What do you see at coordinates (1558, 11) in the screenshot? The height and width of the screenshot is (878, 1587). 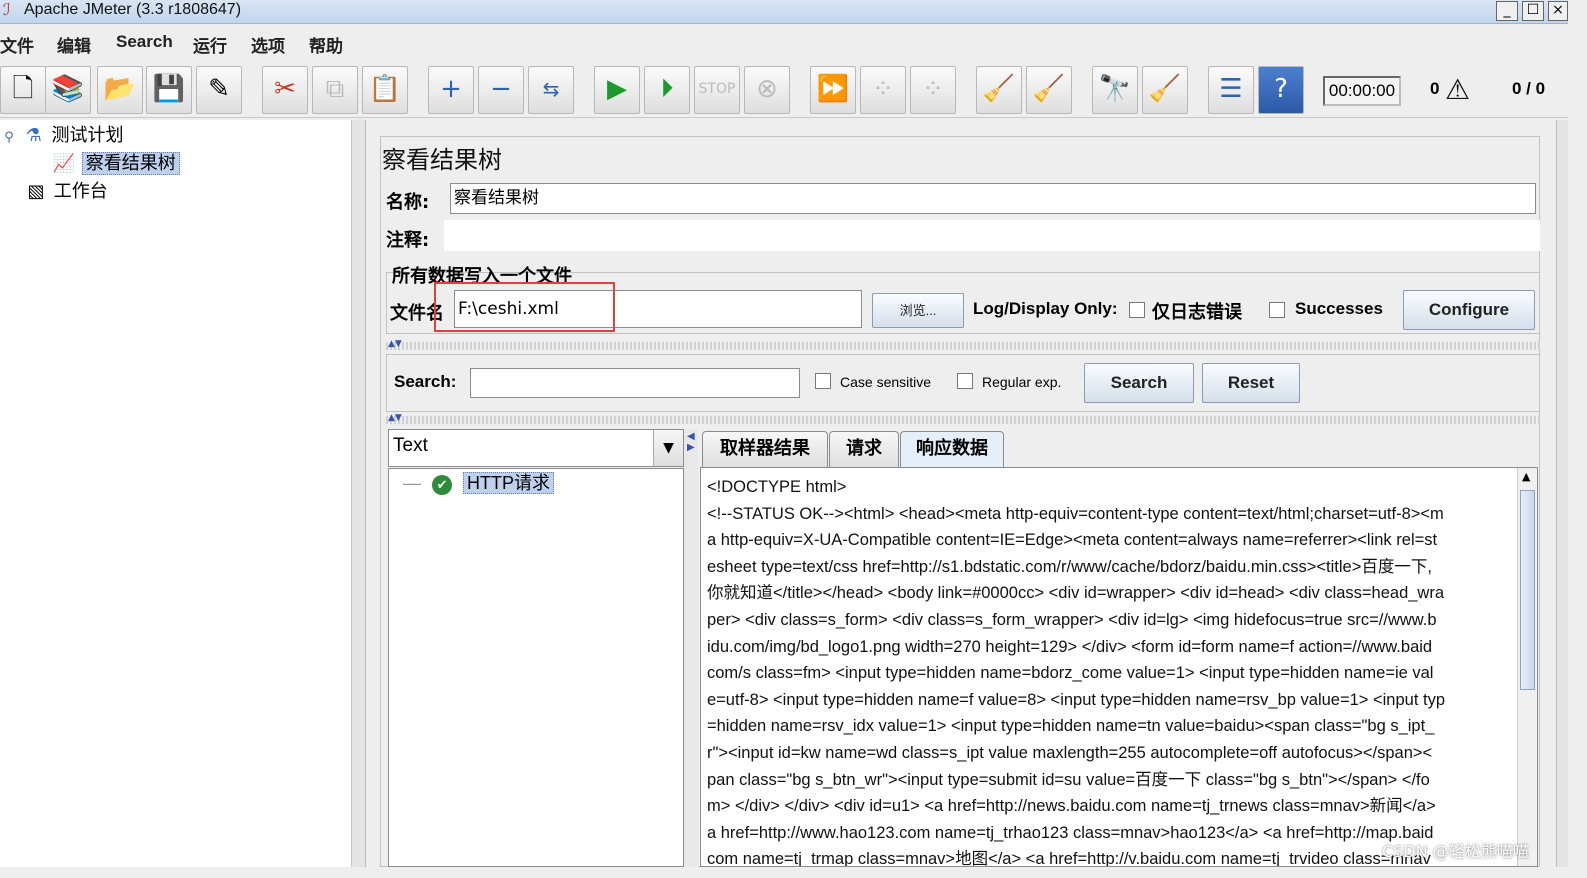 I see `close-button: ×` at bounding box center [1558, 11].